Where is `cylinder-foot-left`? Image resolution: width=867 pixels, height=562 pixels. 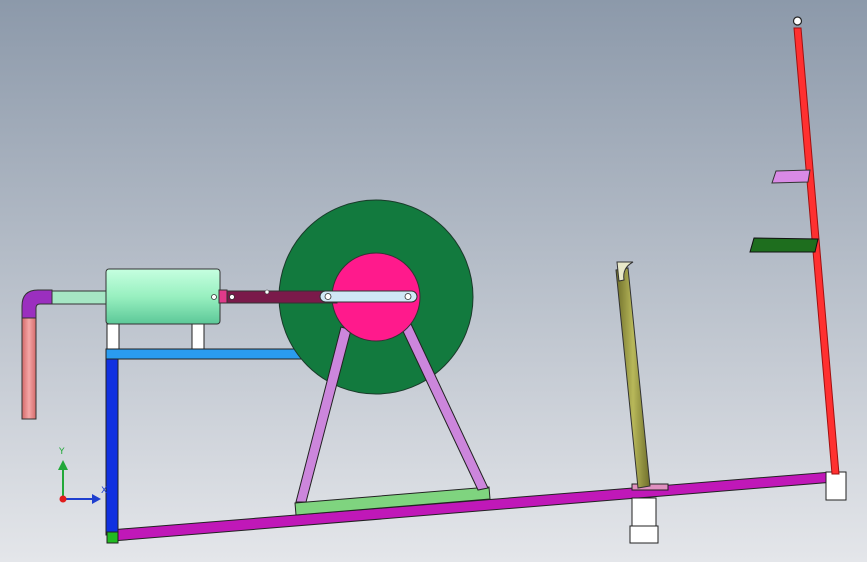 cylinder-foot-left is located at coordinates (113, 336).